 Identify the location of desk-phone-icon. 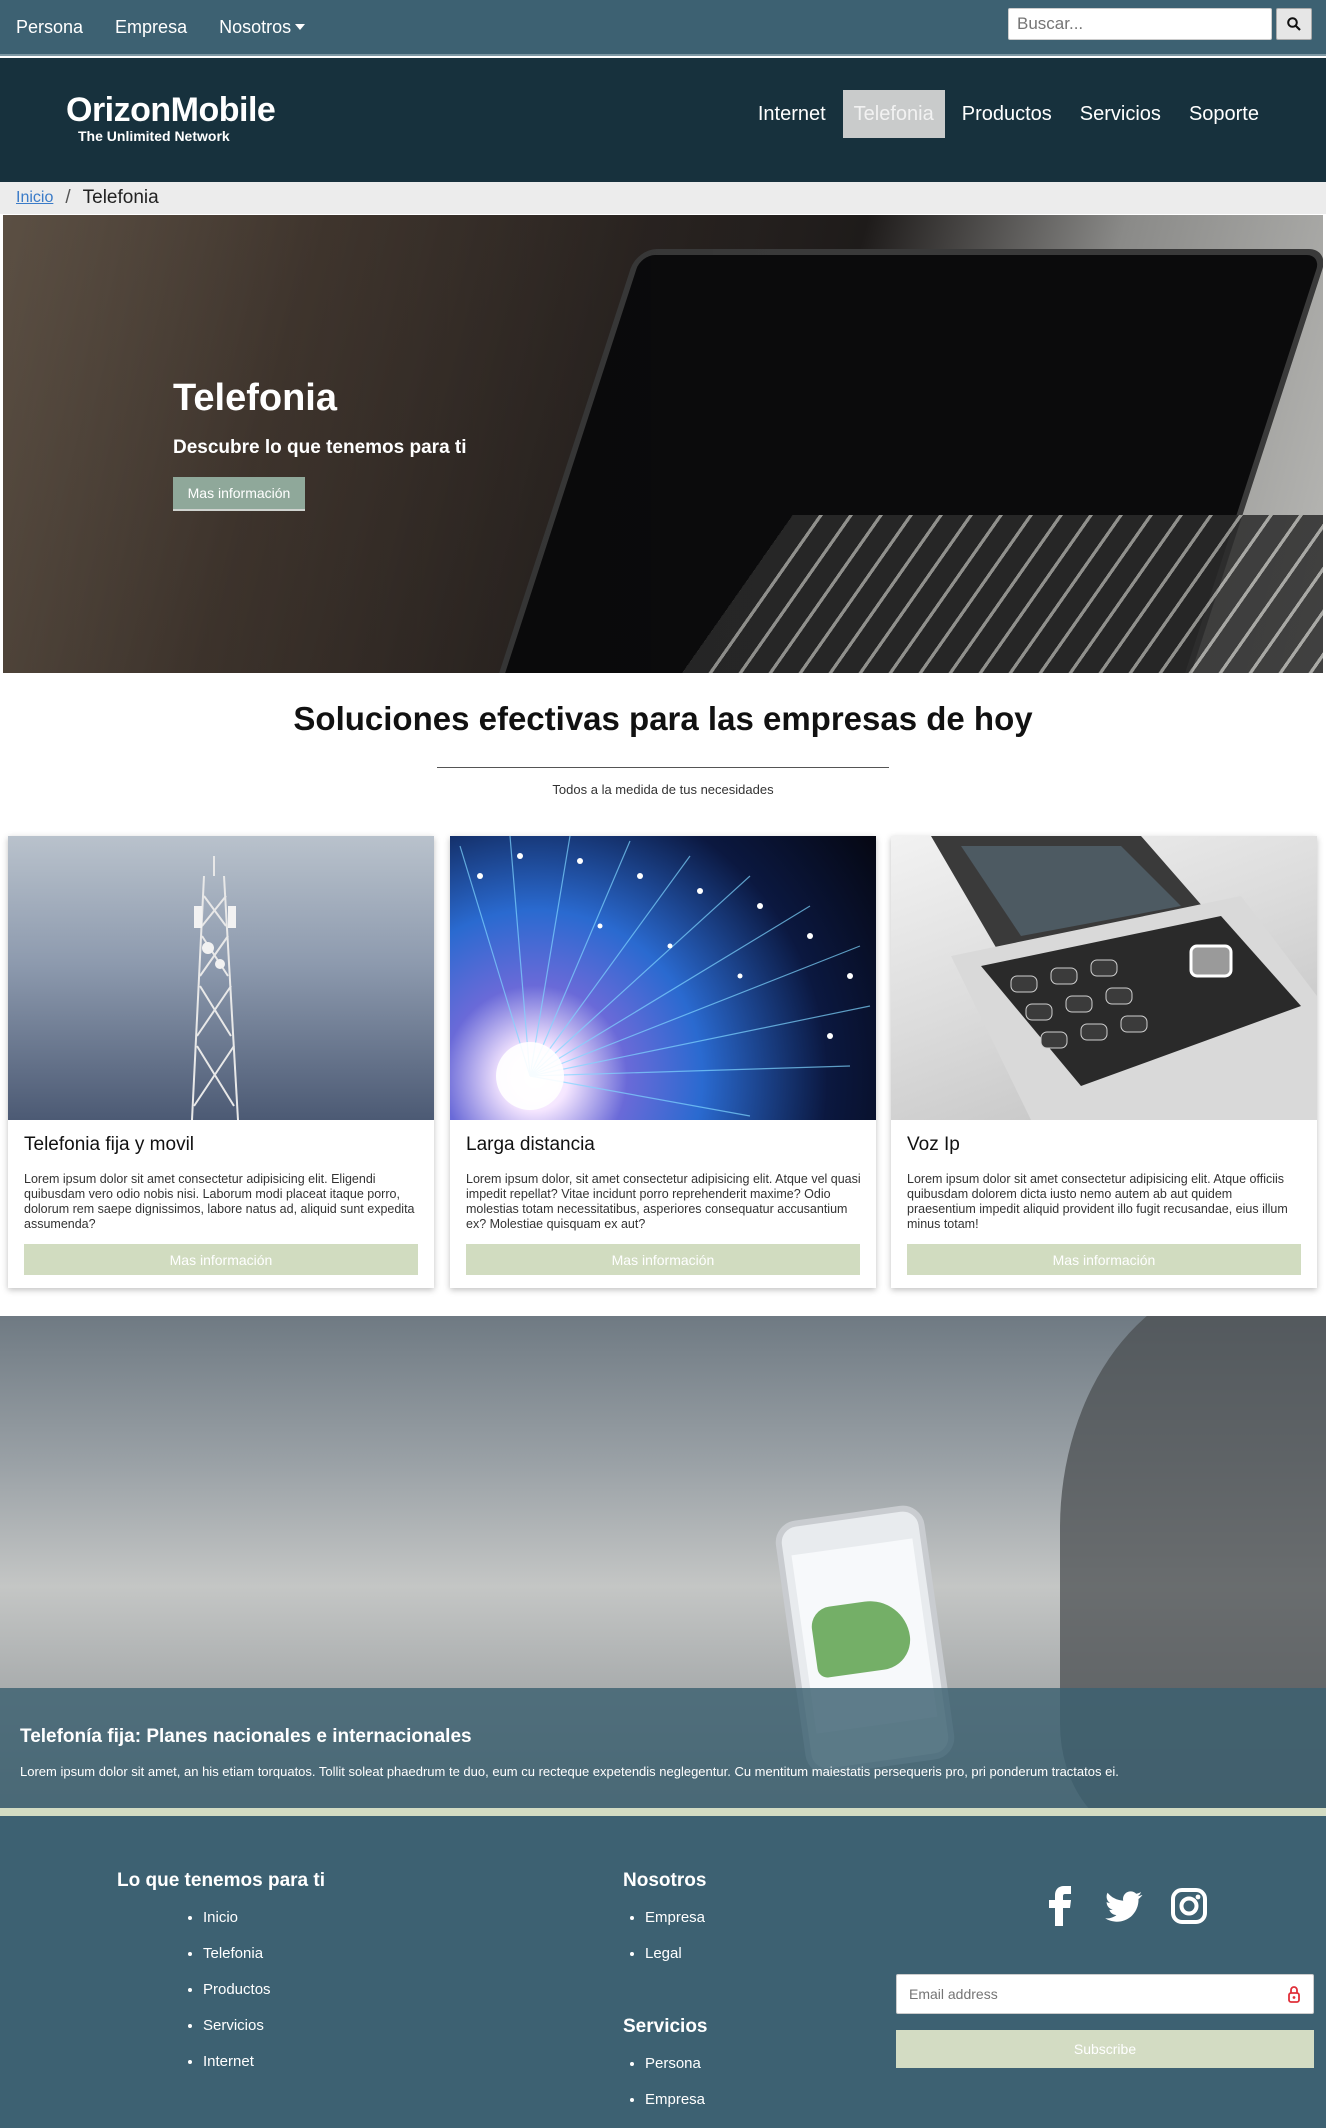
(1124, 978).